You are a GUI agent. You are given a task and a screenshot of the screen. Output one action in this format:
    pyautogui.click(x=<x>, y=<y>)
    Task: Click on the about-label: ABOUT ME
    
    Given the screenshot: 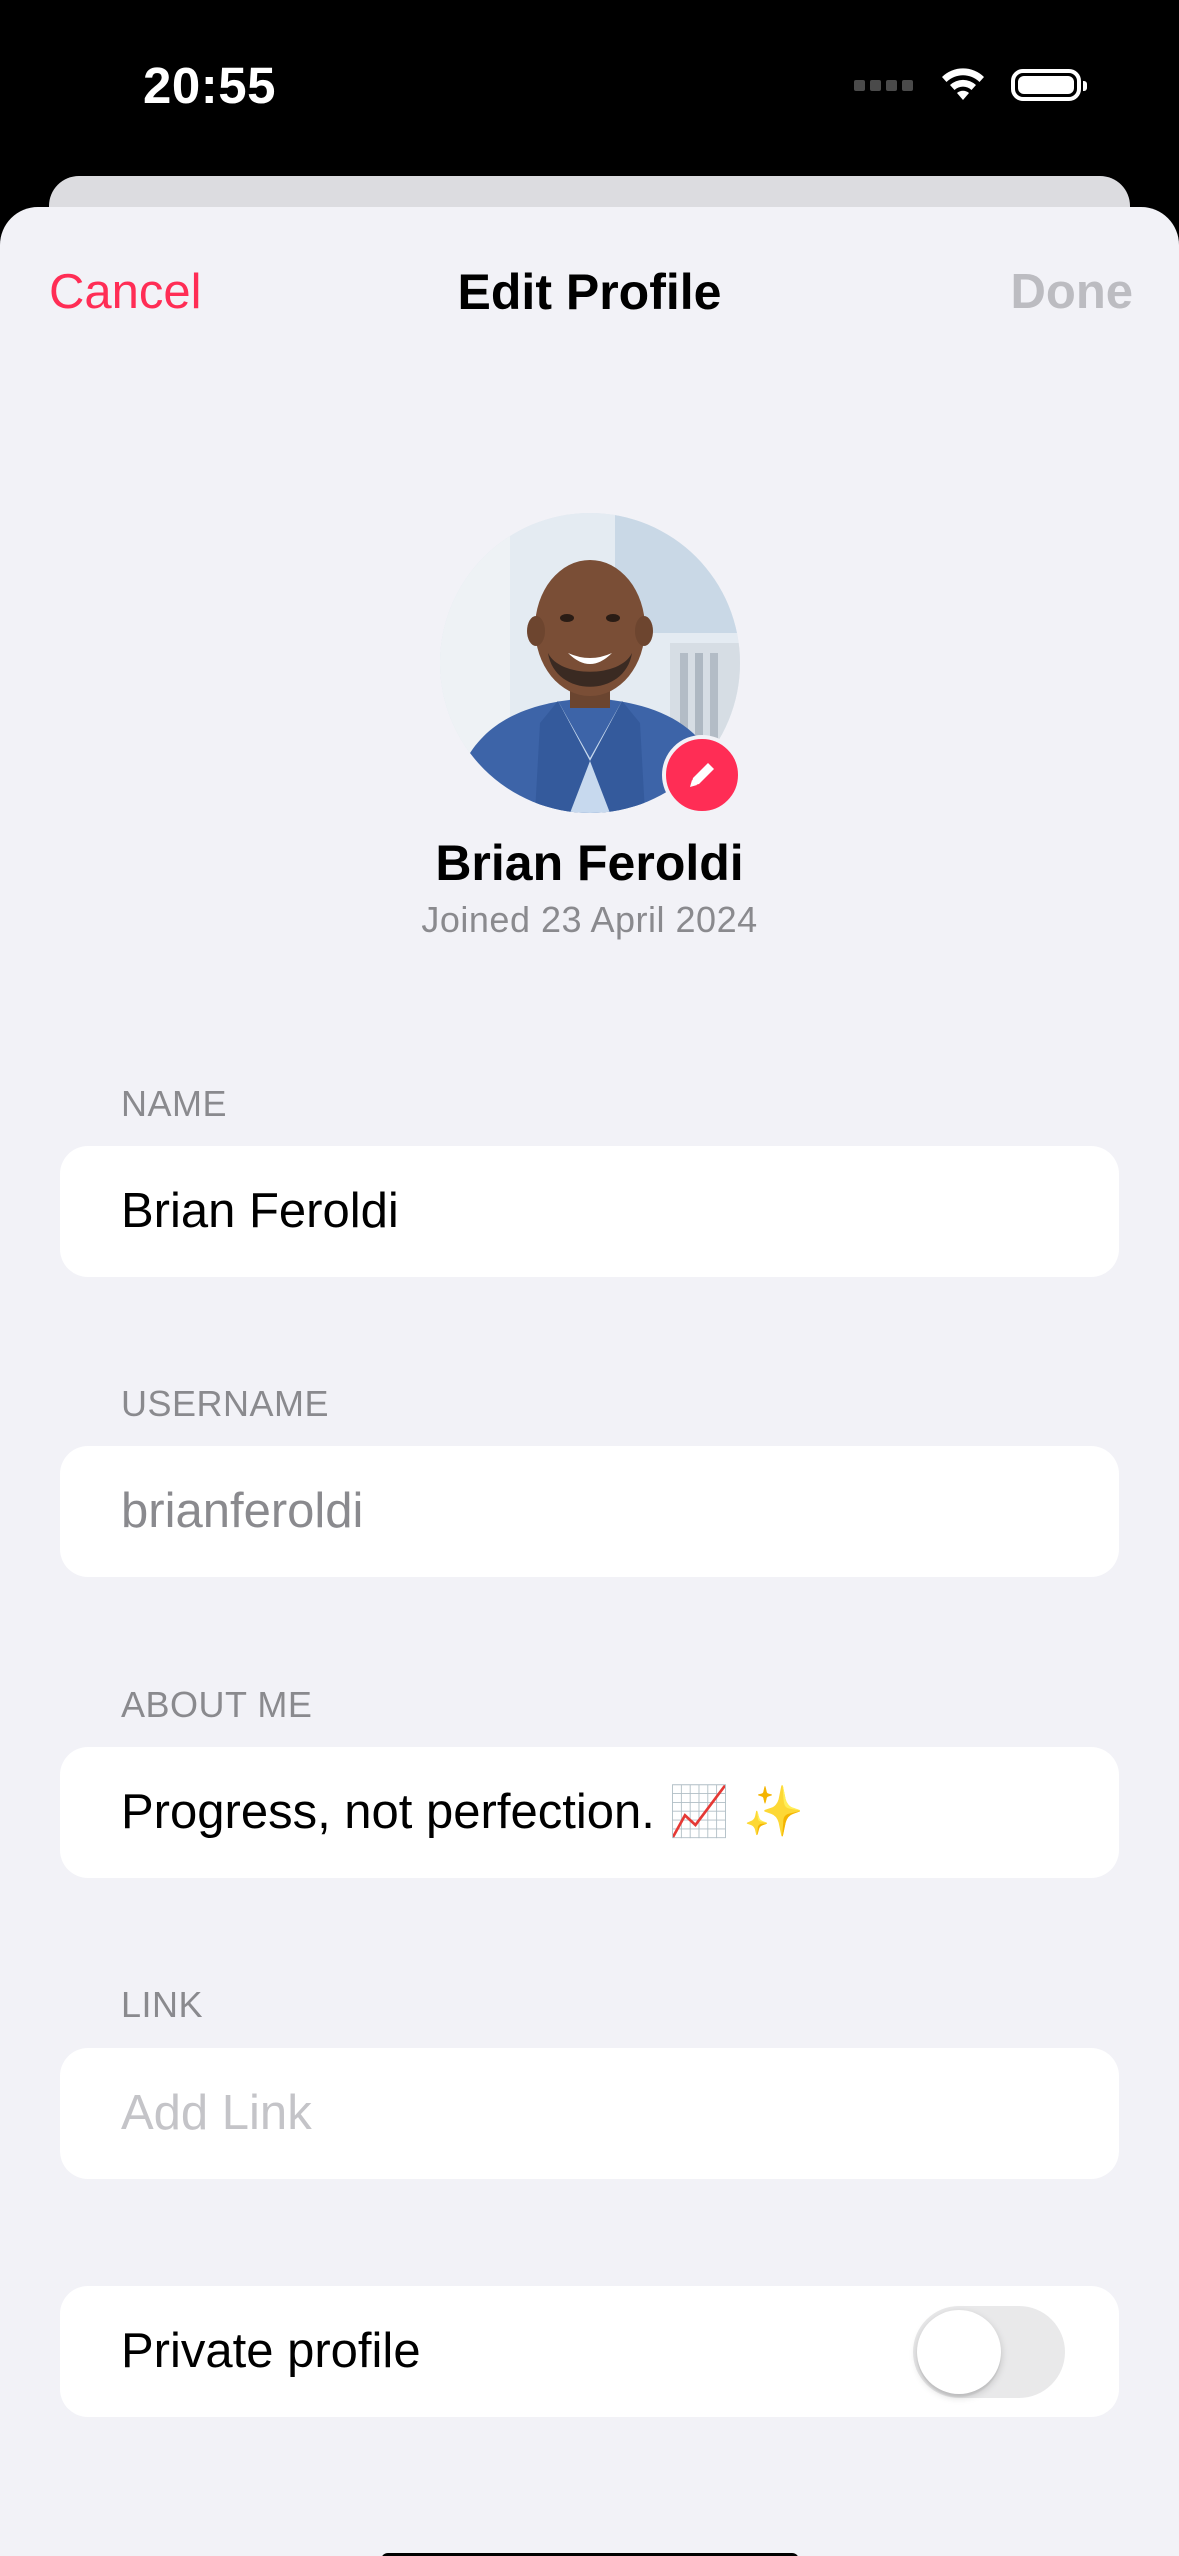 What is the action you would take?
    pyautogui.click(x=217, y=1704)
    